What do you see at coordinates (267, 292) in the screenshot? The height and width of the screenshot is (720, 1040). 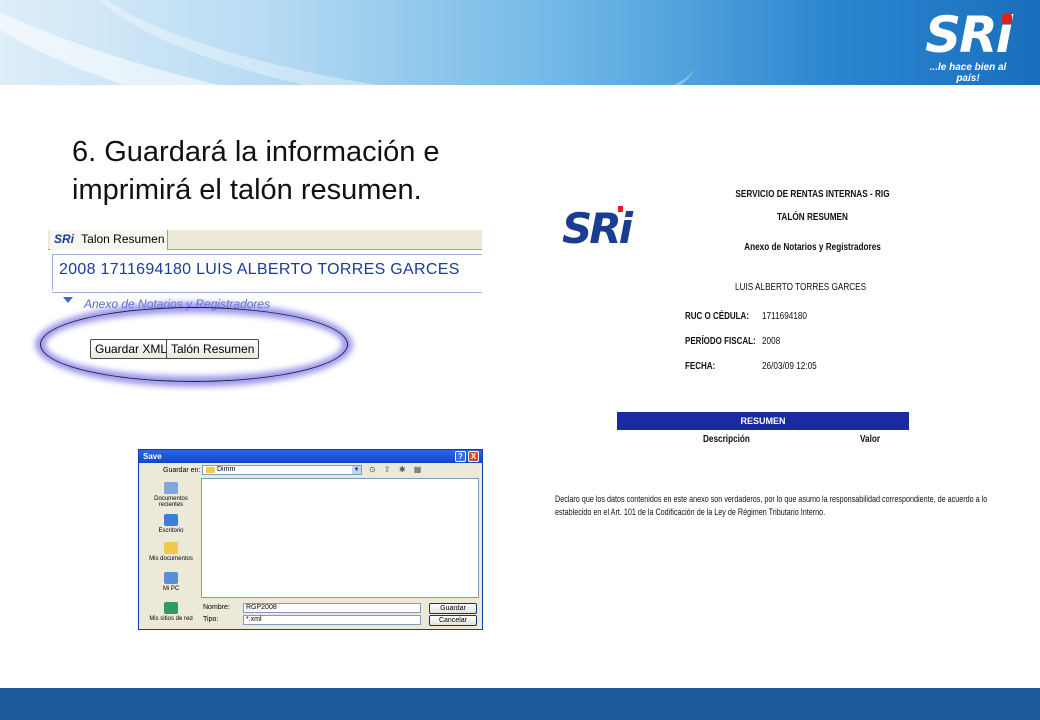 I see `divider` at bounding box center [267, 292].